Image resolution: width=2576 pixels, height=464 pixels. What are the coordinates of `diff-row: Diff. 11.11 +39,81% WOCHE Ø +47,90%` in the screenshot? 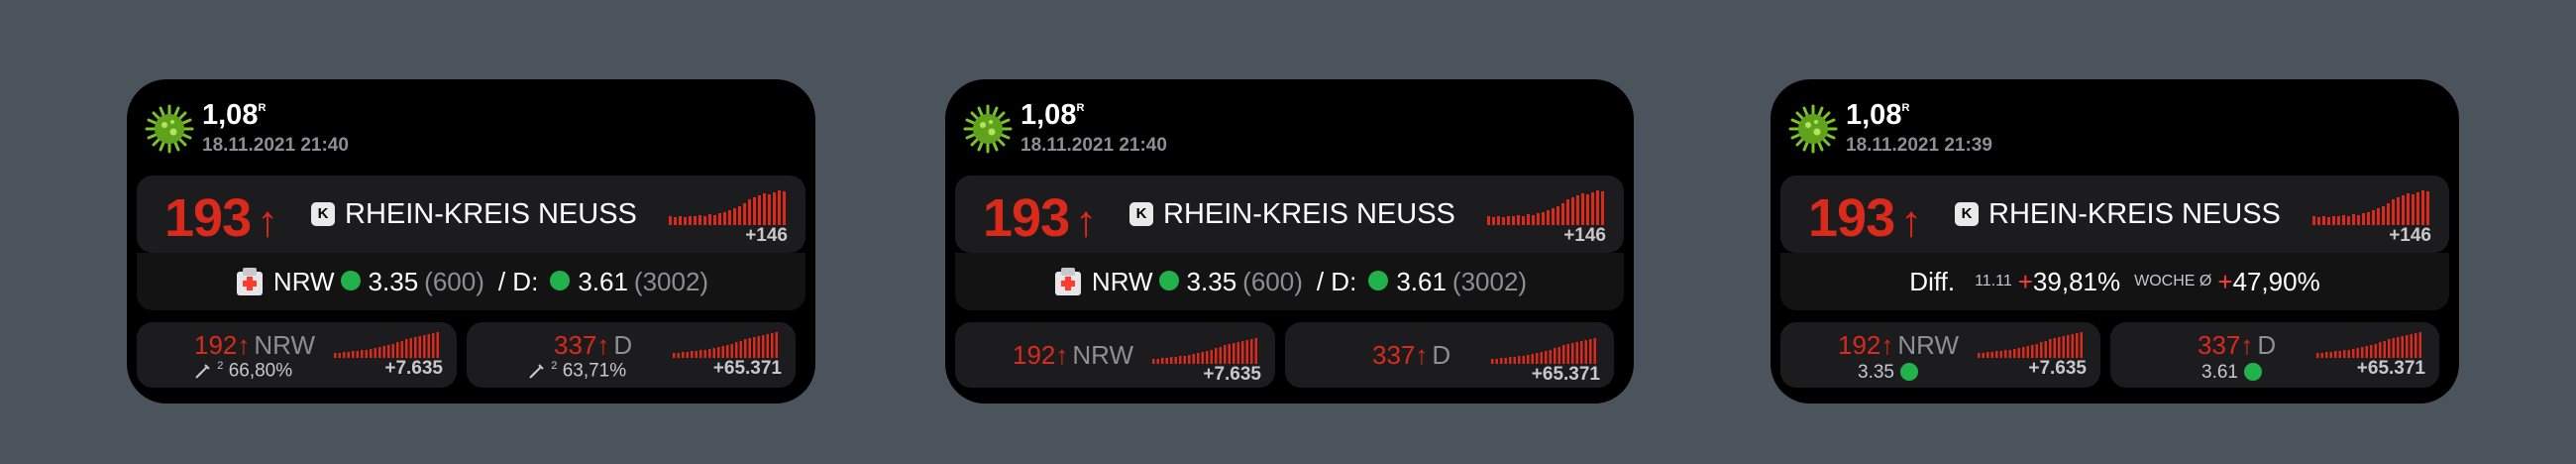 It's located at (2115, 281).